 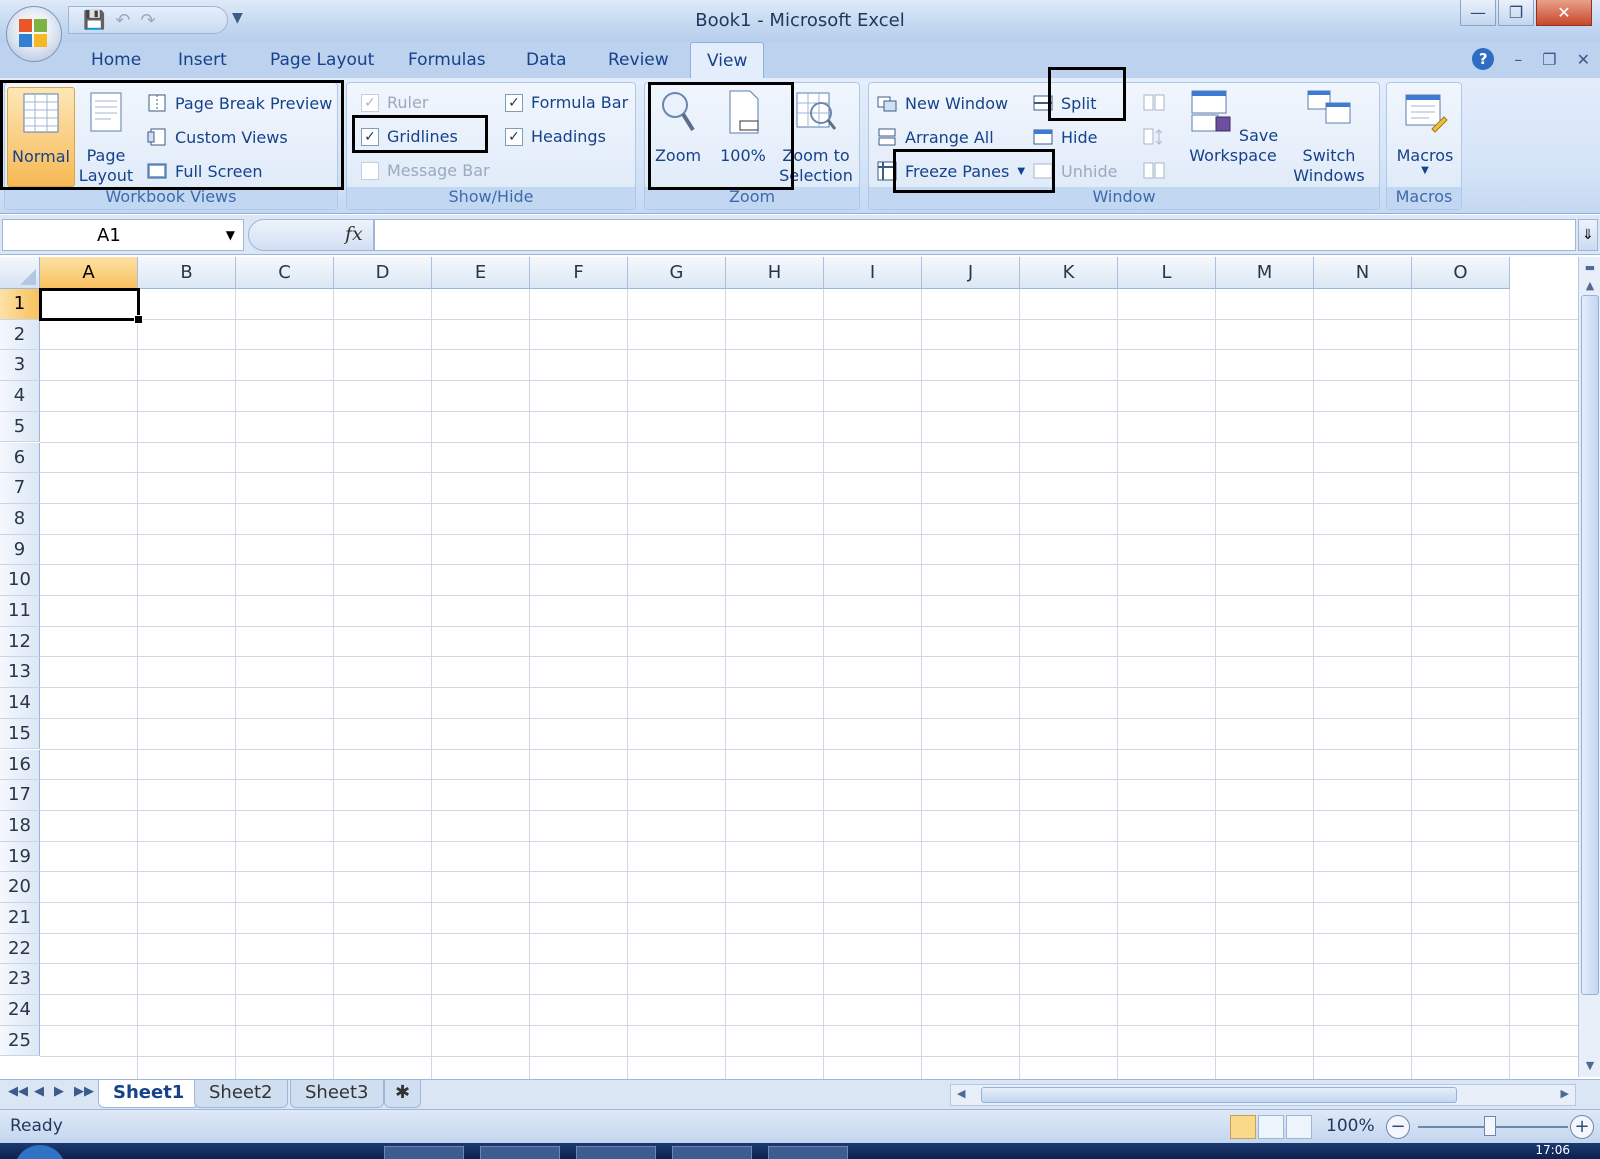 I want to click on last-sheet-icon: ▶▶, so click(x=84, y=1091).